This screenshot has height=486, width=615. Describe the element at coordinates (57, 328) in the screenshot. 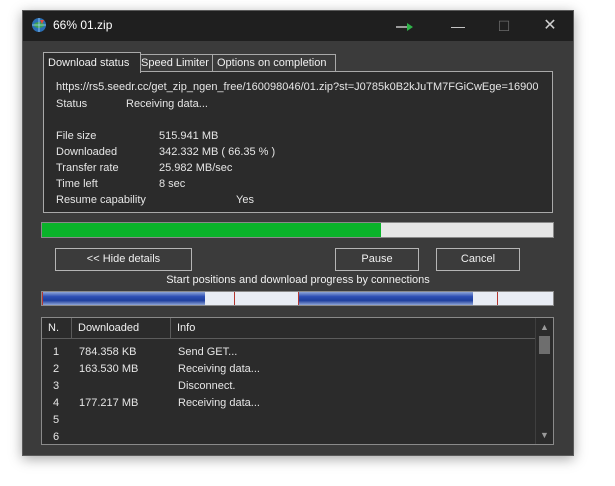

I see `column-header-number: N.` at that location.